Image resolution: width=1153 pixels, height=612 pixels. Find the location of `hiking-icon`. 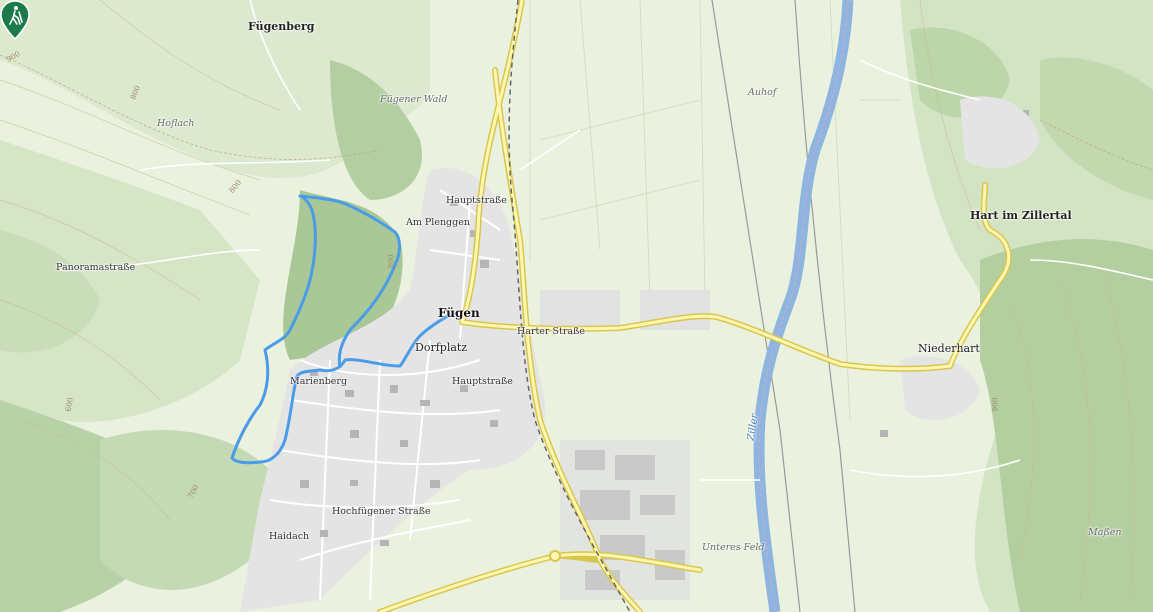

hiking-icon is located at coordinates (15, 20).